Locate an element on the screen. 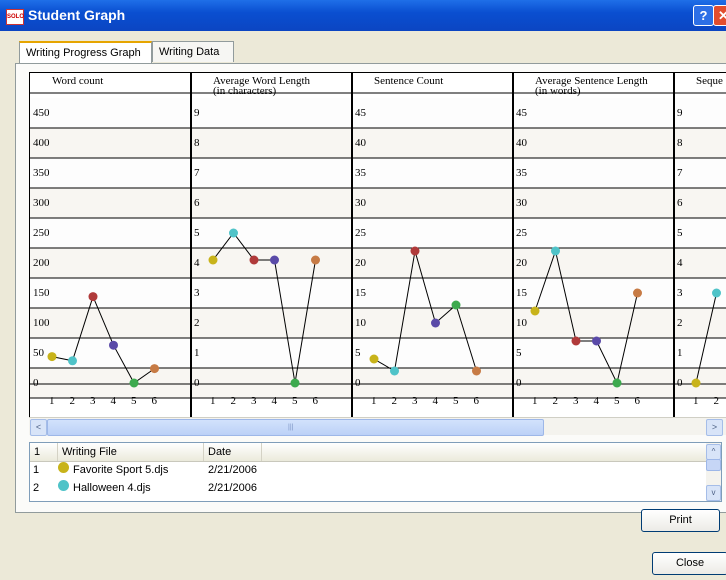 Image resolution: width=726 pixels, height=580 pixels. column-number: 1 is located at coordinates (44, 452).